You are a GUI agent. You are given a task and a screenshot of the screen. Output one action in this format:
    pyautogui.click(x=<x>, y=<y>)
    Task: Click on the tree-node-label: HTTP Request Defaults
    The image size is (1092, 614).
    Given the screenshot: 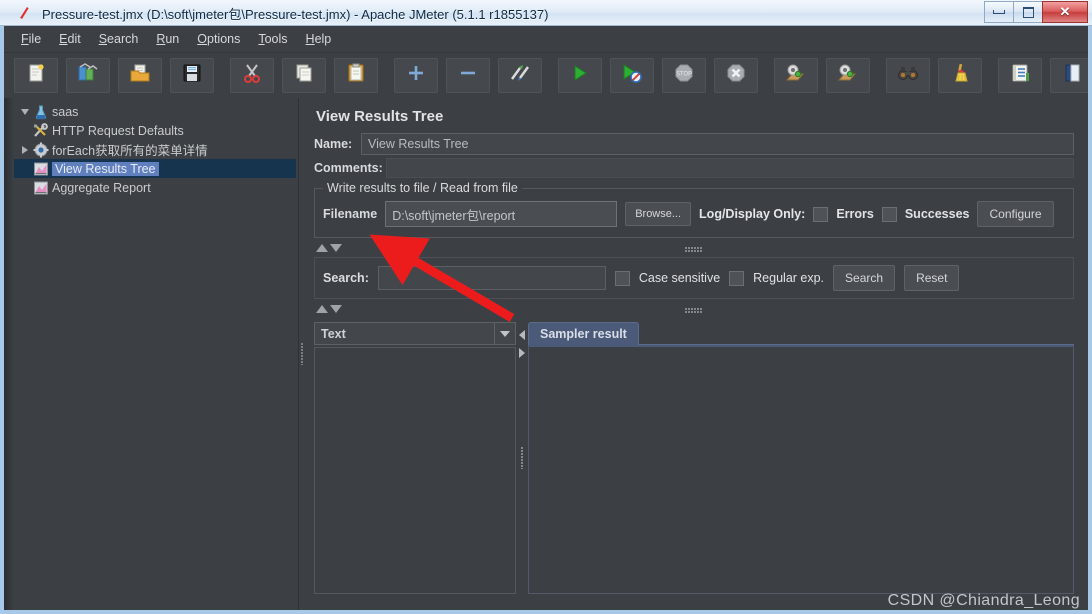 What is the action you would take?
    pyautogui.click(x=118, y=130)
    